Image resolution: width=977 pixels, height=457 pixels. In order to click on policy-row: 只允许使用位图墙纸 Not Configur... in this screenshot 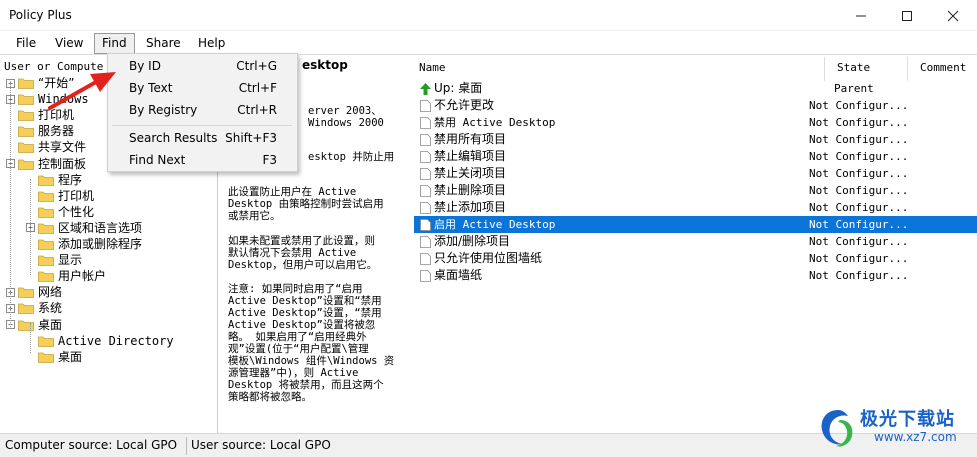, I will do `click(695, 258)`.